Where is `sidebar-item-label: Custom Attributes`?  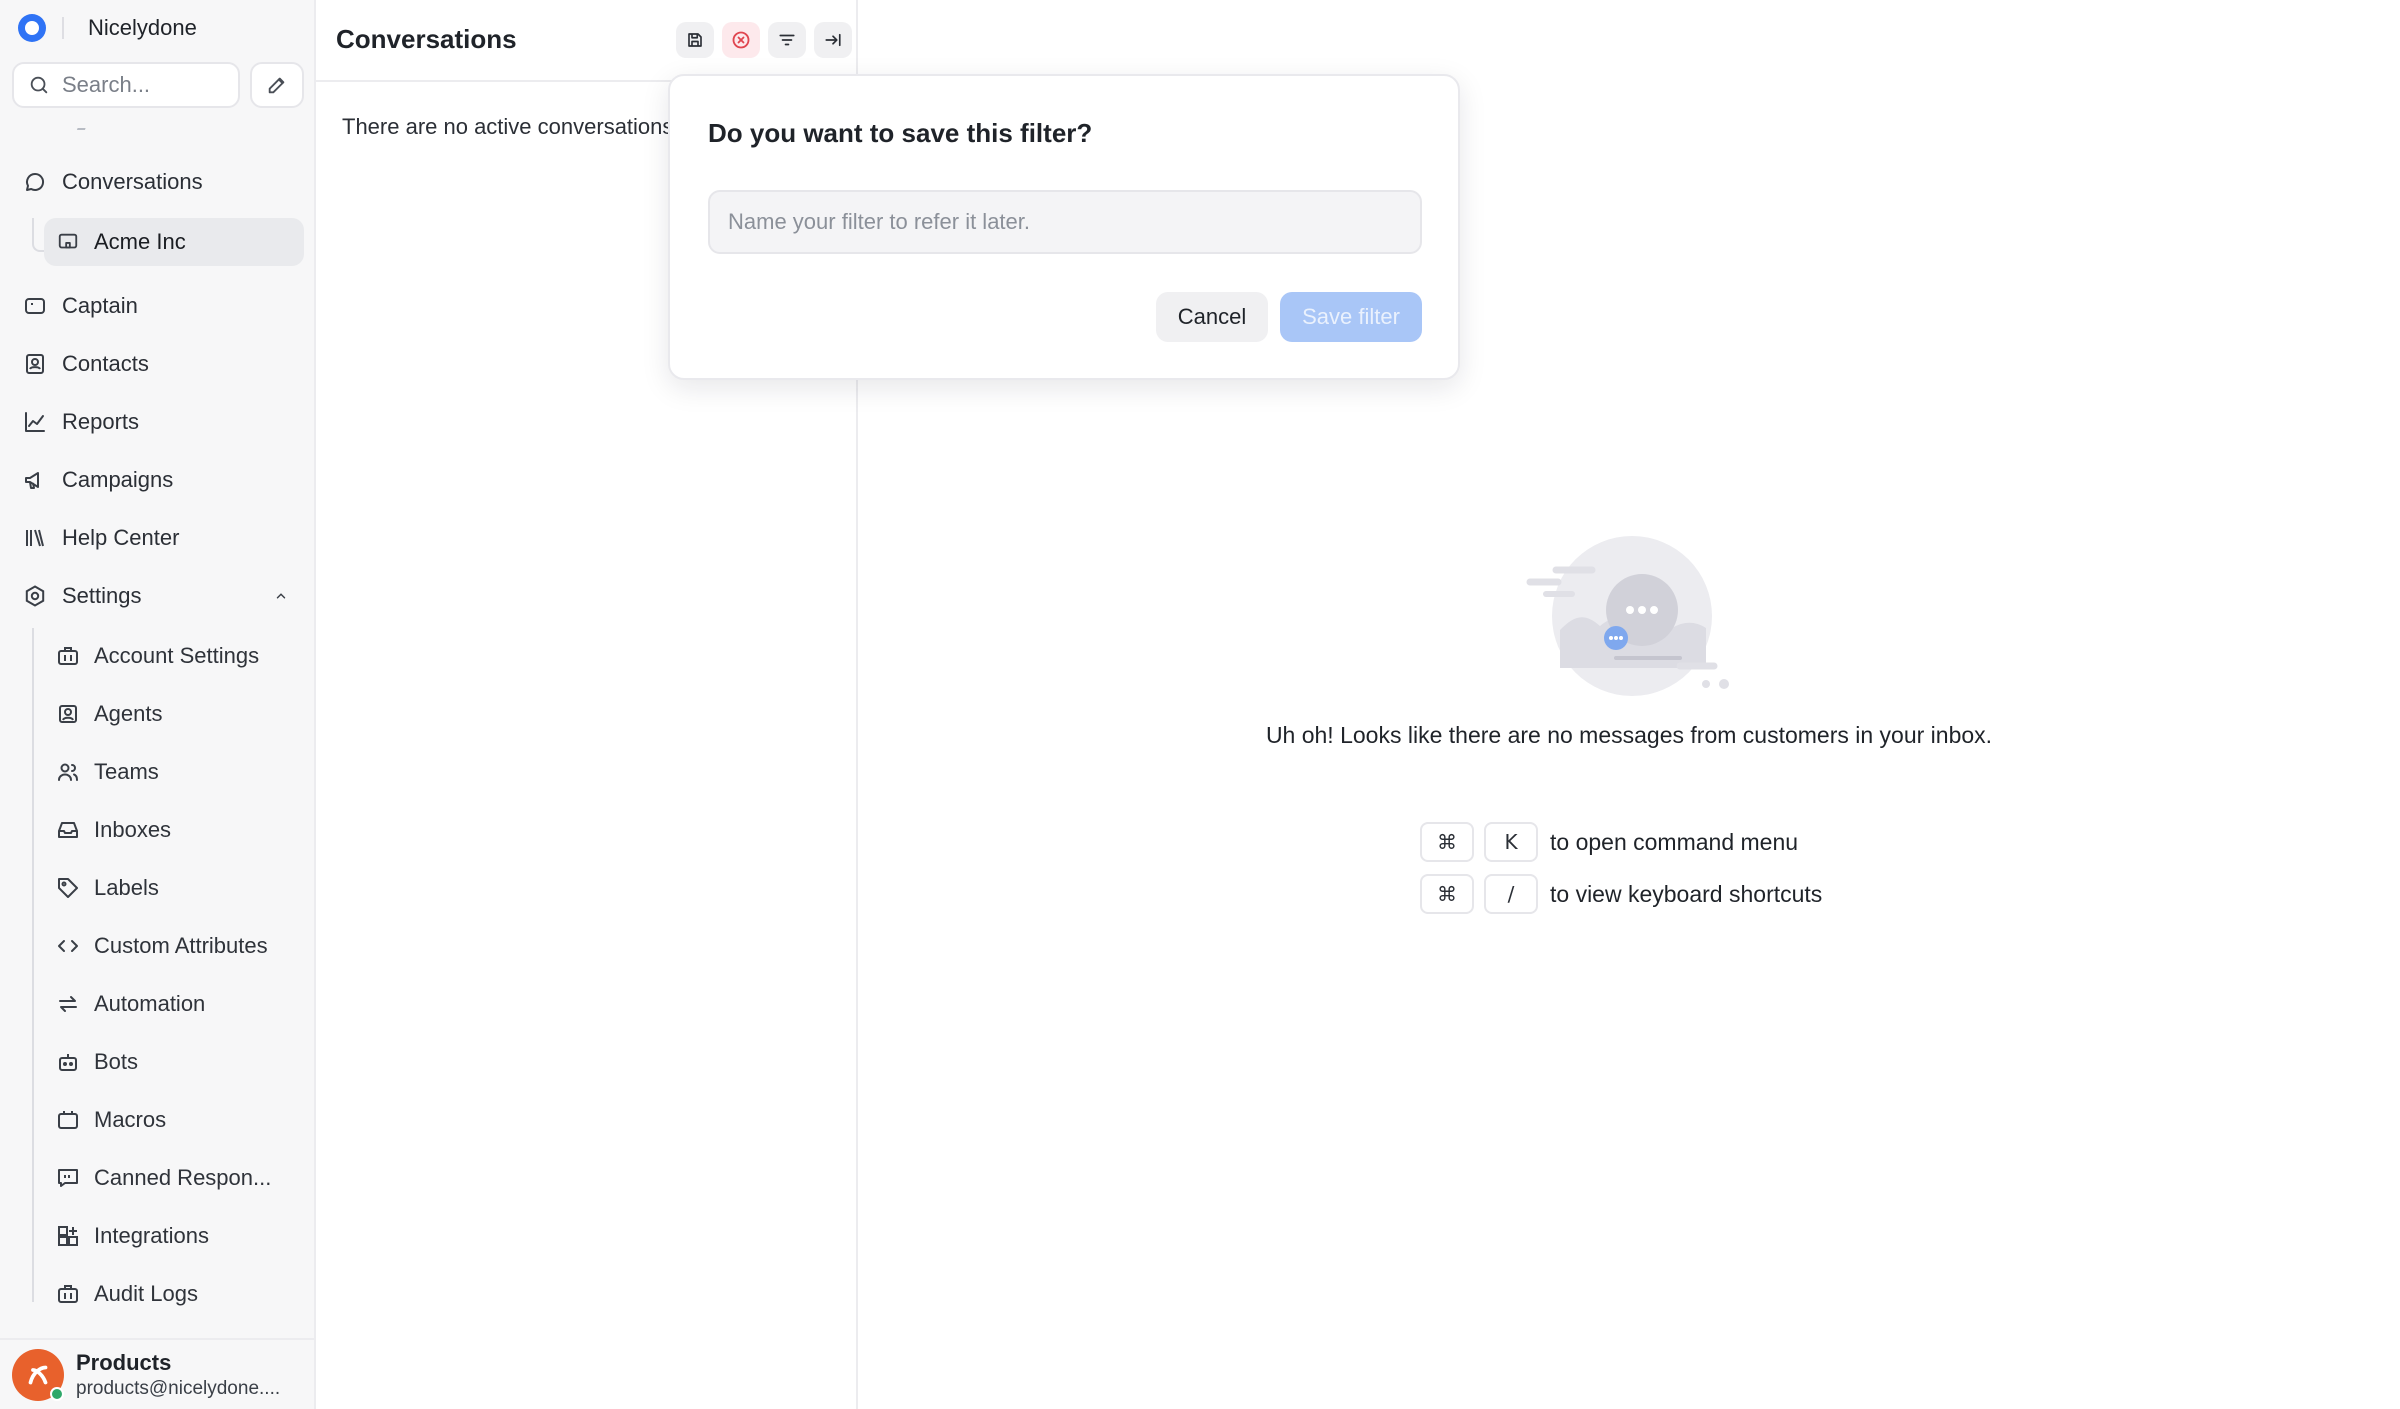 sidebar-item-label: Custom Attributes is located at coordinates (181, 945).